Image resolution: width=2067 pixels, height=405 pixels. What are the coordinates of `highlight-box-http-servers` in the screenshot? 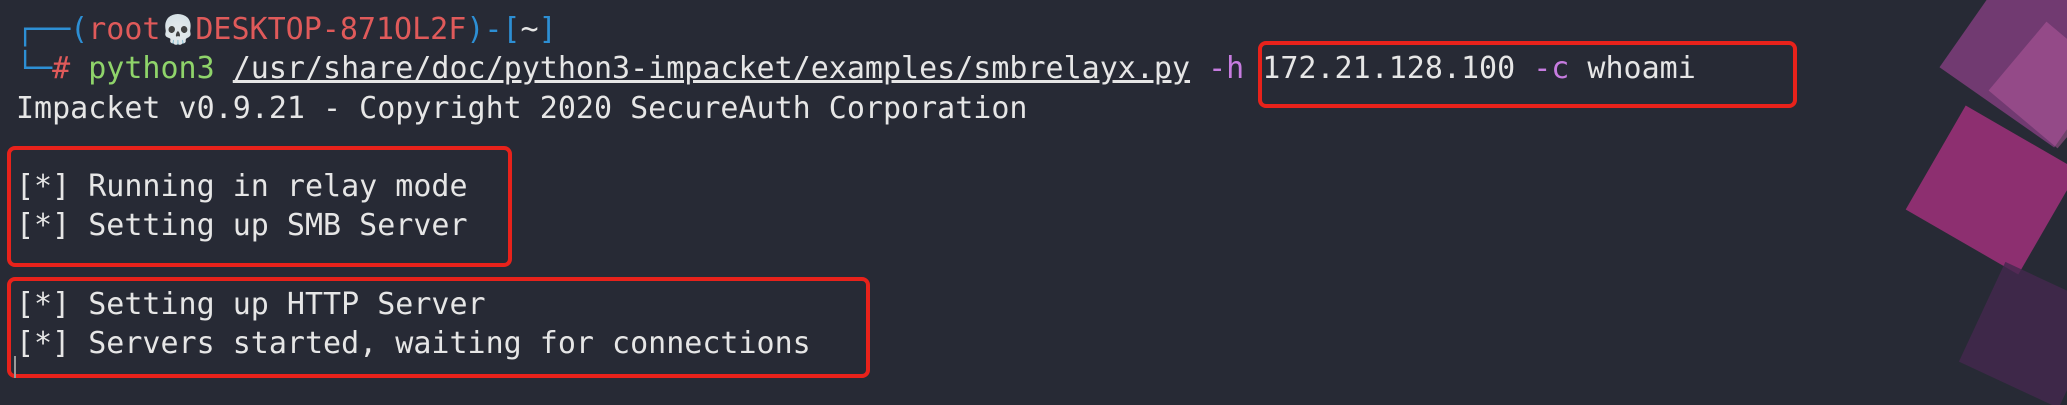 It's located at (438, 327).